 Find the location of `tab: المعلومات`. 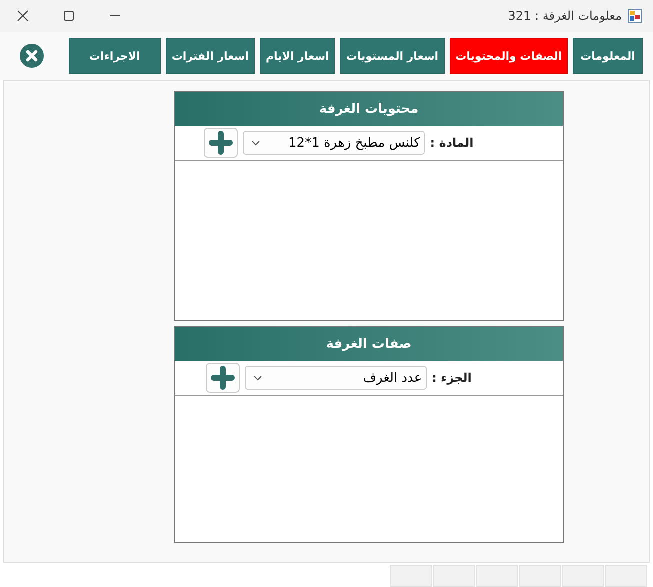

tab: المعلومات is located at coordinates (608, 56).